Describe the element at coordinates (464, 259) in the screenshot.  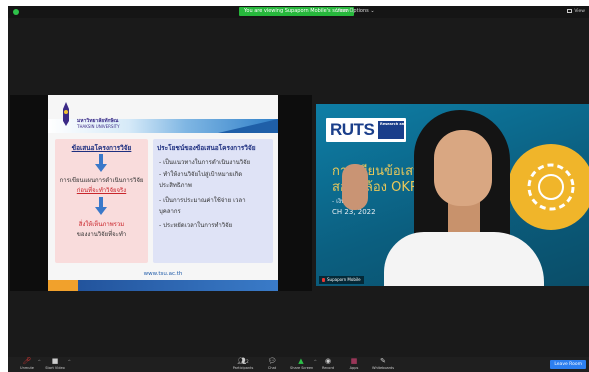
I see `presenter-shirt` at that location.